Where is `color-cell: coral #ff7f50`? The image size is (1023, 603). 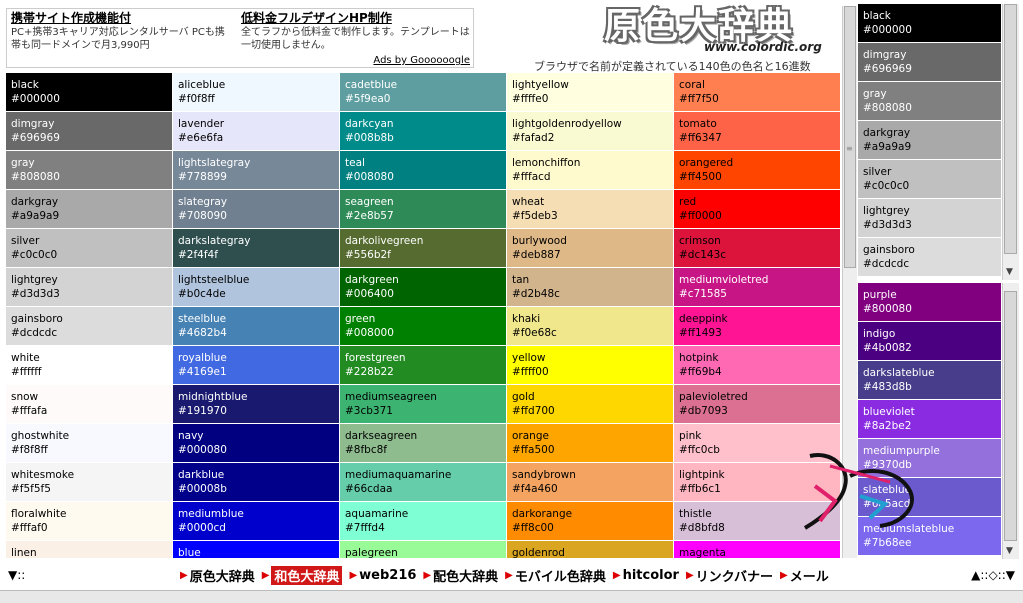 color-cell: coral #ff7f50 is located at coordinates (757, 92).